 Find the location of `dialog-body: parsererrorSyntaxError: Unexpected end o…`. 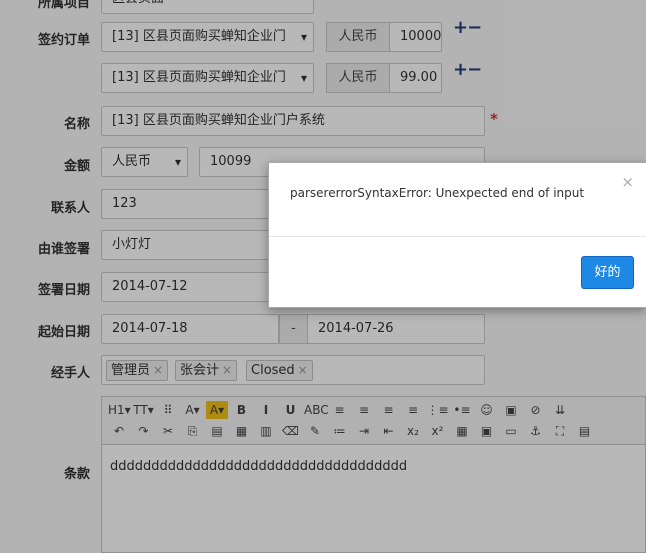

dialog-body: parsererrorSyntaxError: Unexpected end o… is located at coordinates (457, 200).